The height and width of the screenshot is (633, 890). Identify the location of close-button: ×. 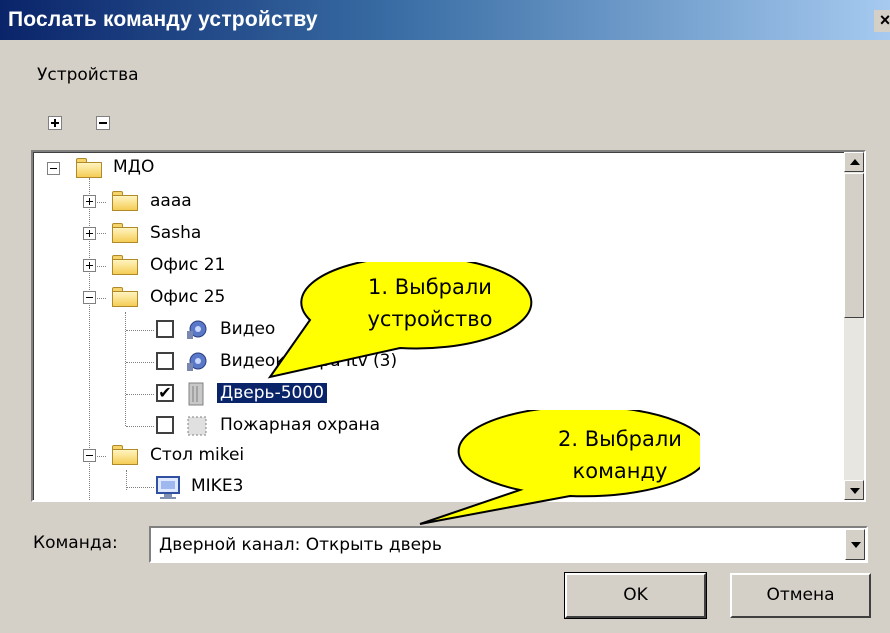
(882, 21).